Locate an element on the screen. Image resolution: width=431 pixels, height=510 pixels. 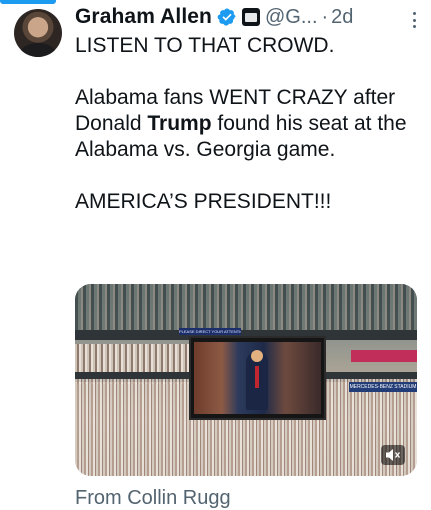
tweet-header: Graham Allen @G... · 2d is located at coordinates (248, 17).